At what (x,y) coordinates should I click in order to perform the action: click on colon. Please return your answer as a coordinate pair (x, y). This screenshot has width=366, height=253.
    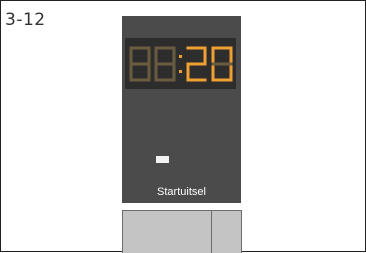
    Looking at the image, I should click on (180, 64).